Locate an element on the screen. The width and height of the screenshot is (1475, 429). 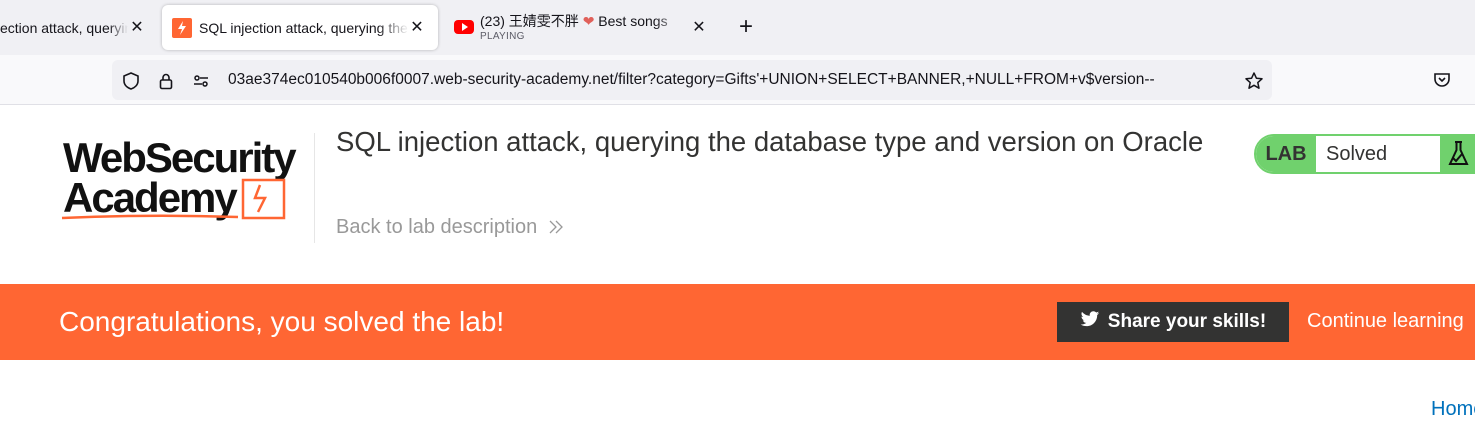
home-nav-link: Home is located at coordinates (1453, 409).